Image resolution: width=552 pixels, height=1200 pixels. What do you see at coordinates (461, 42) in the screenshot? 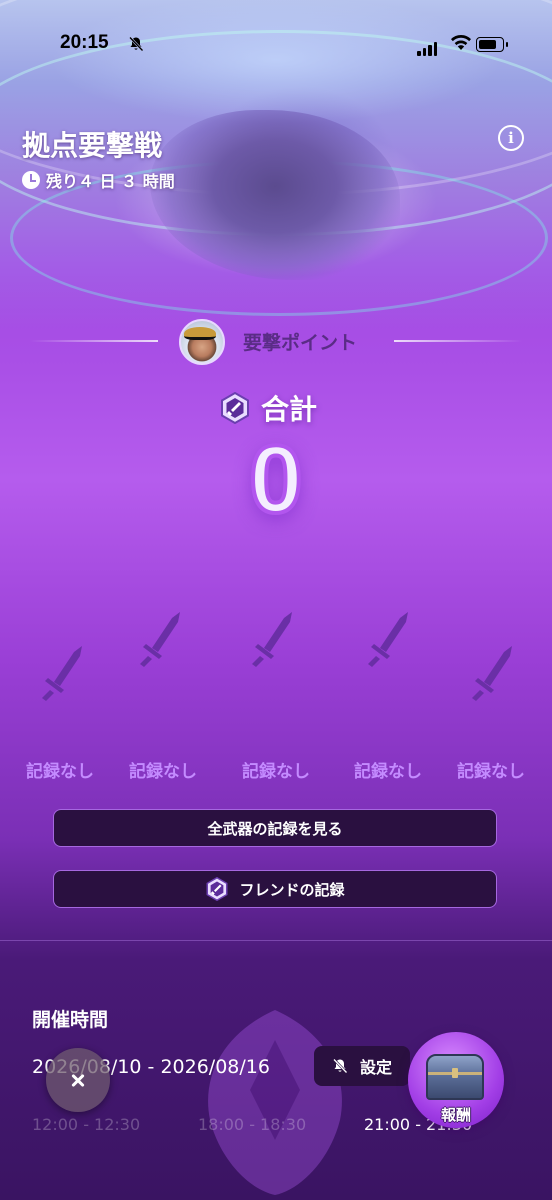
I see `wifi-icon` at bounding box center [461, 42].